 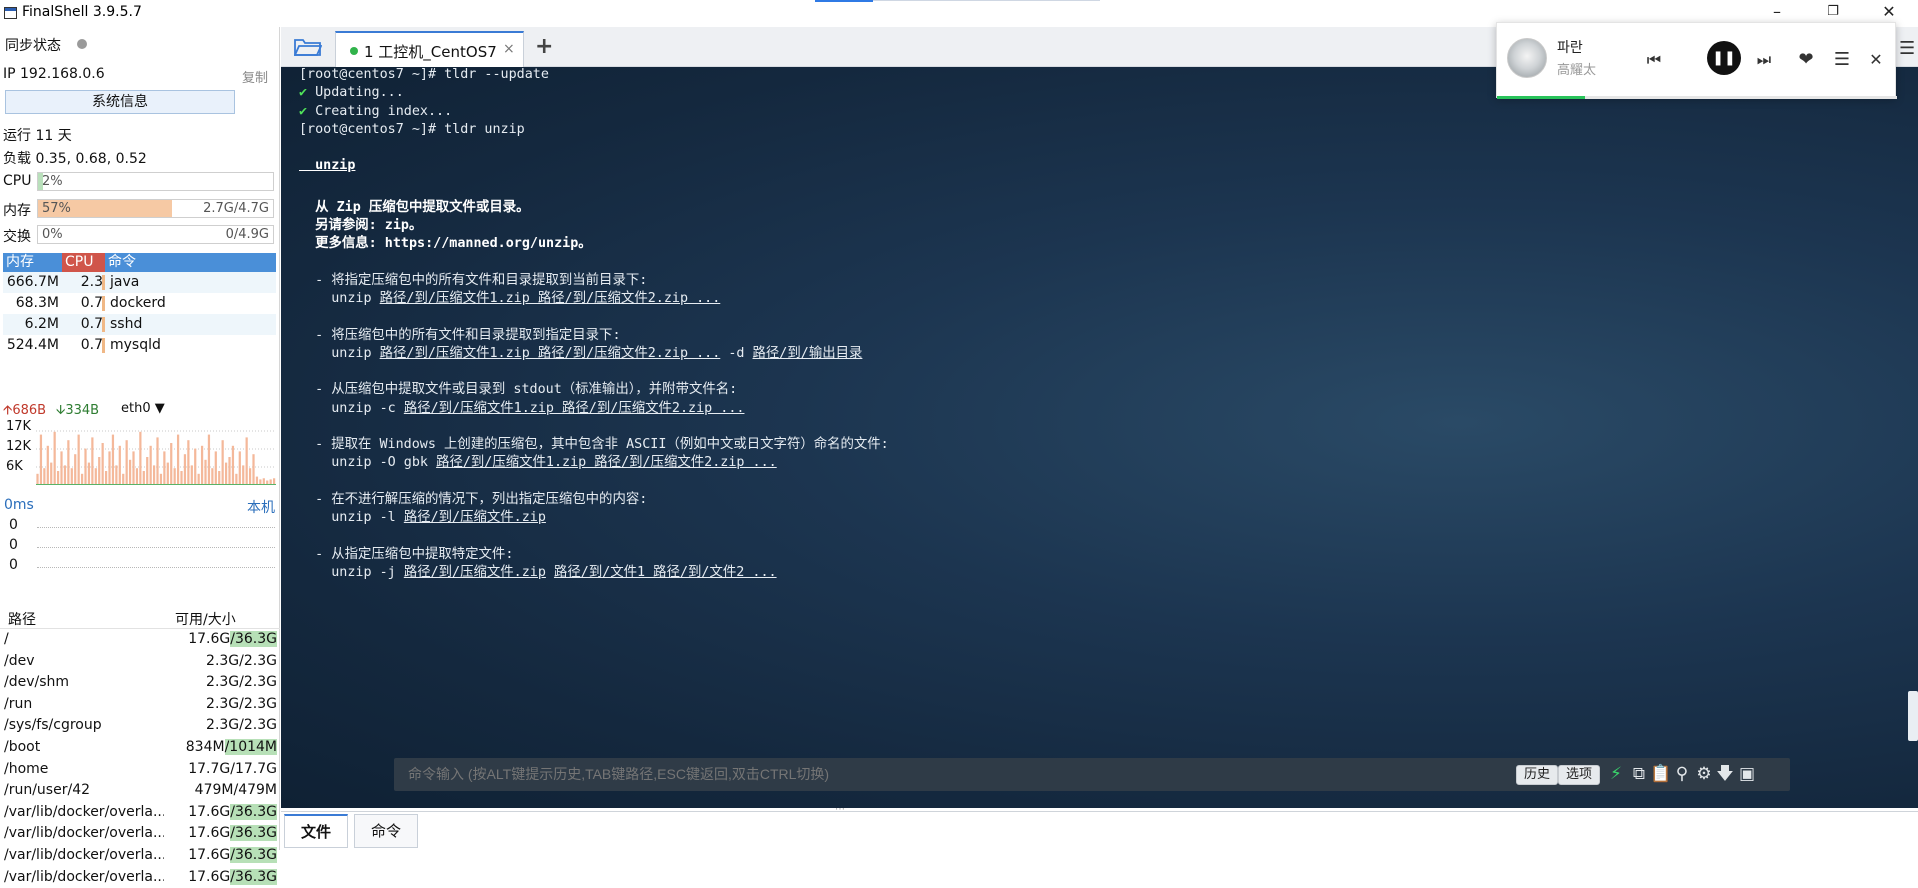 I want to click on ping-target: 本机, so click(x=261, y=507).